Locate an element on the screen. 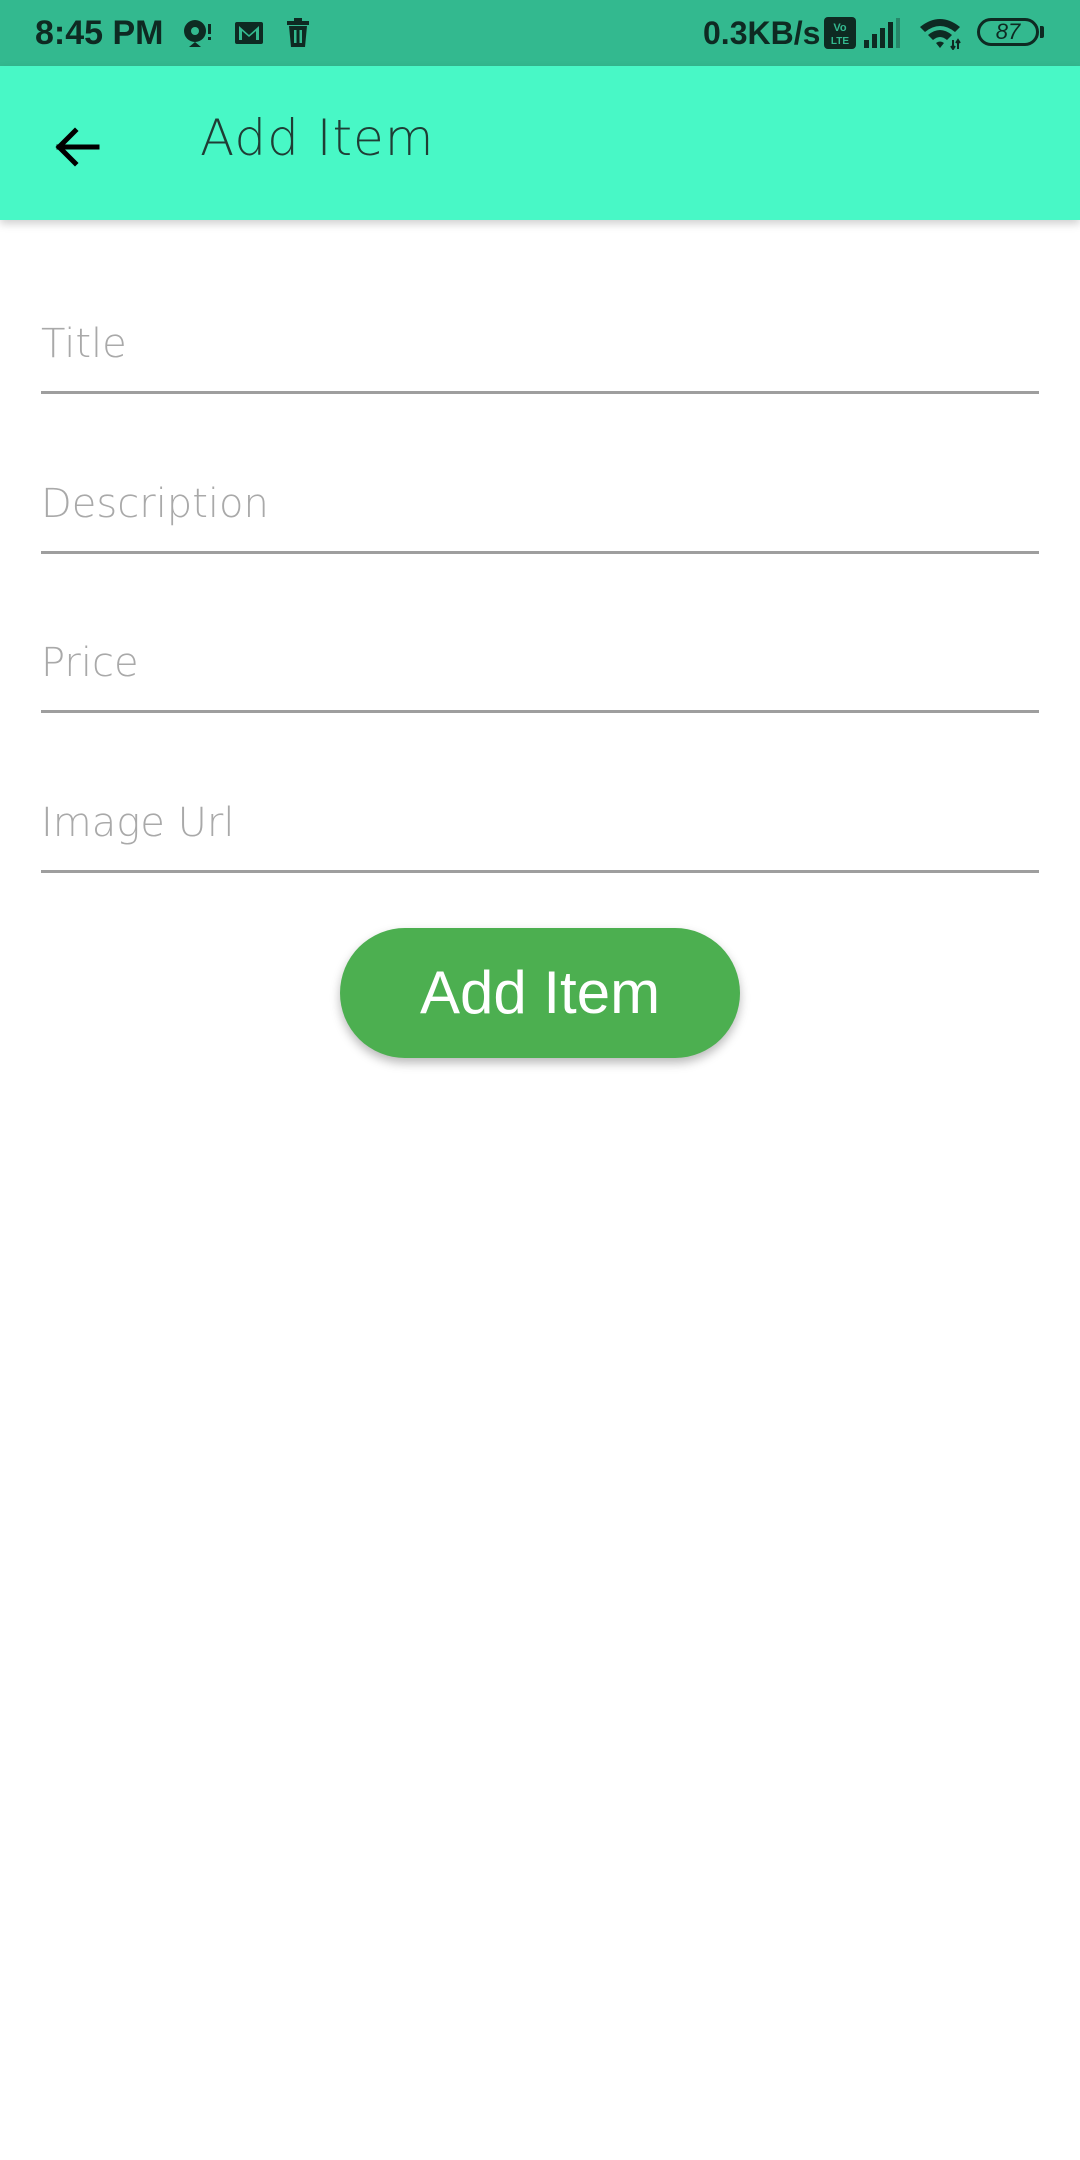 This screenshot has width=1080, height=2160. location-icon is located at coordinates (197, 33).